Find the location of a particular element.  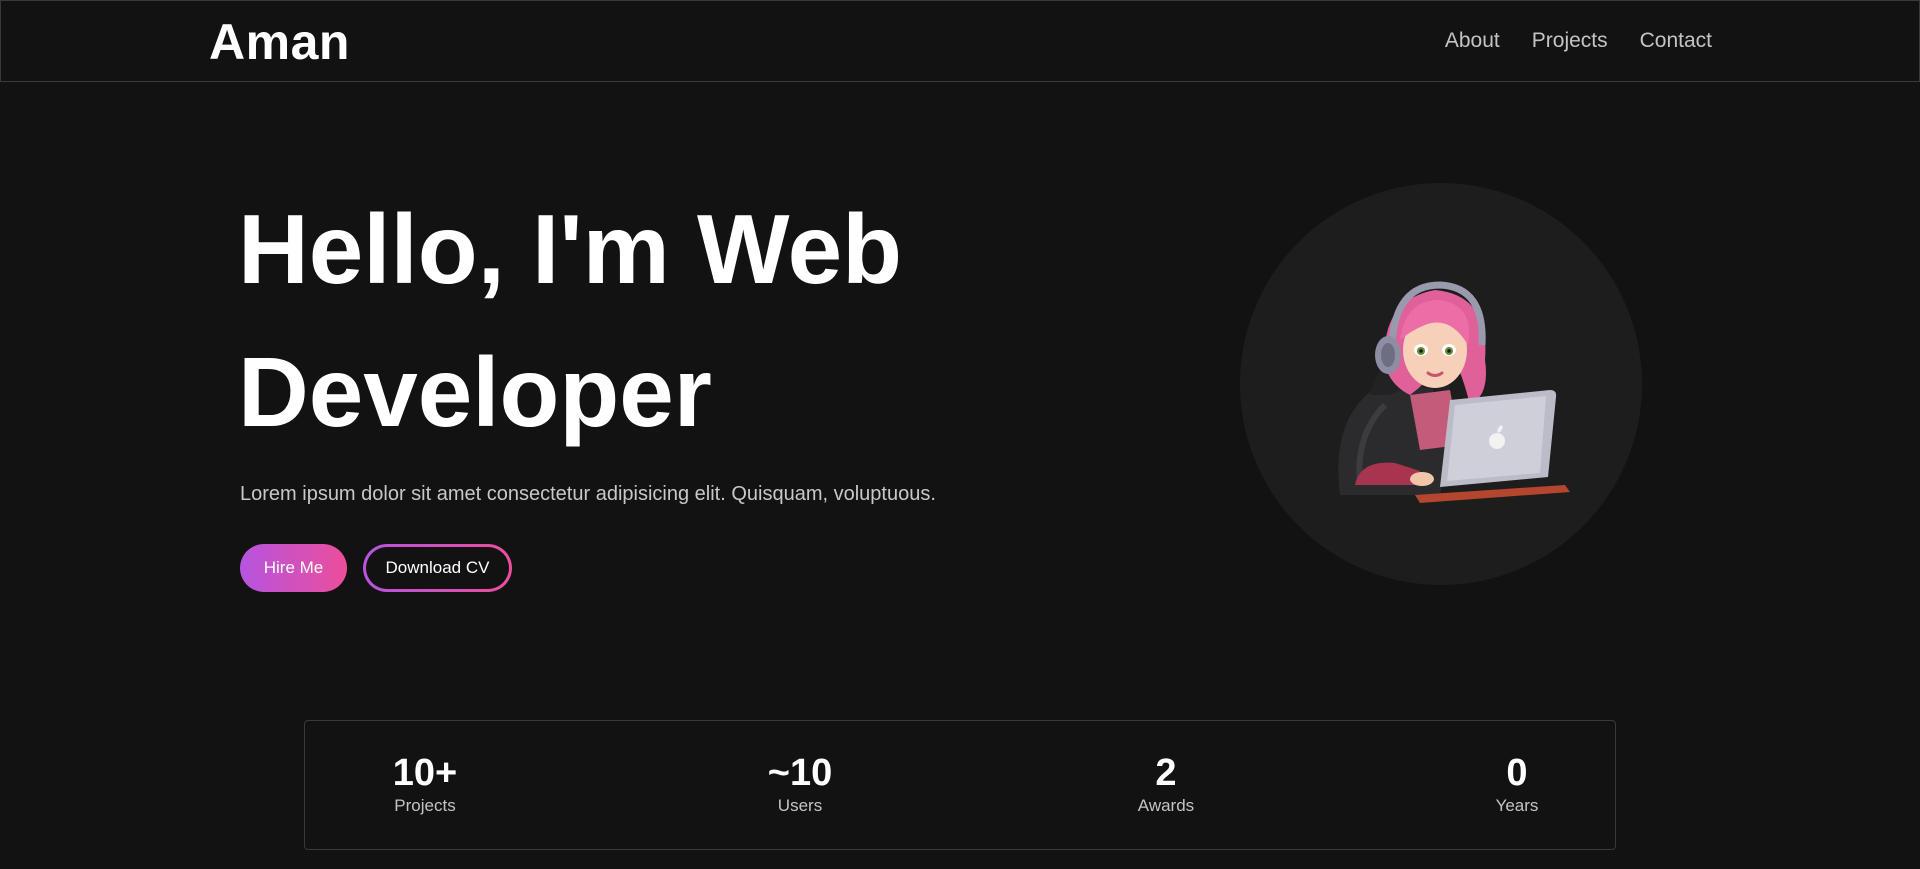

hero-title-line-2: Developer is located at coordinates (475, 392).